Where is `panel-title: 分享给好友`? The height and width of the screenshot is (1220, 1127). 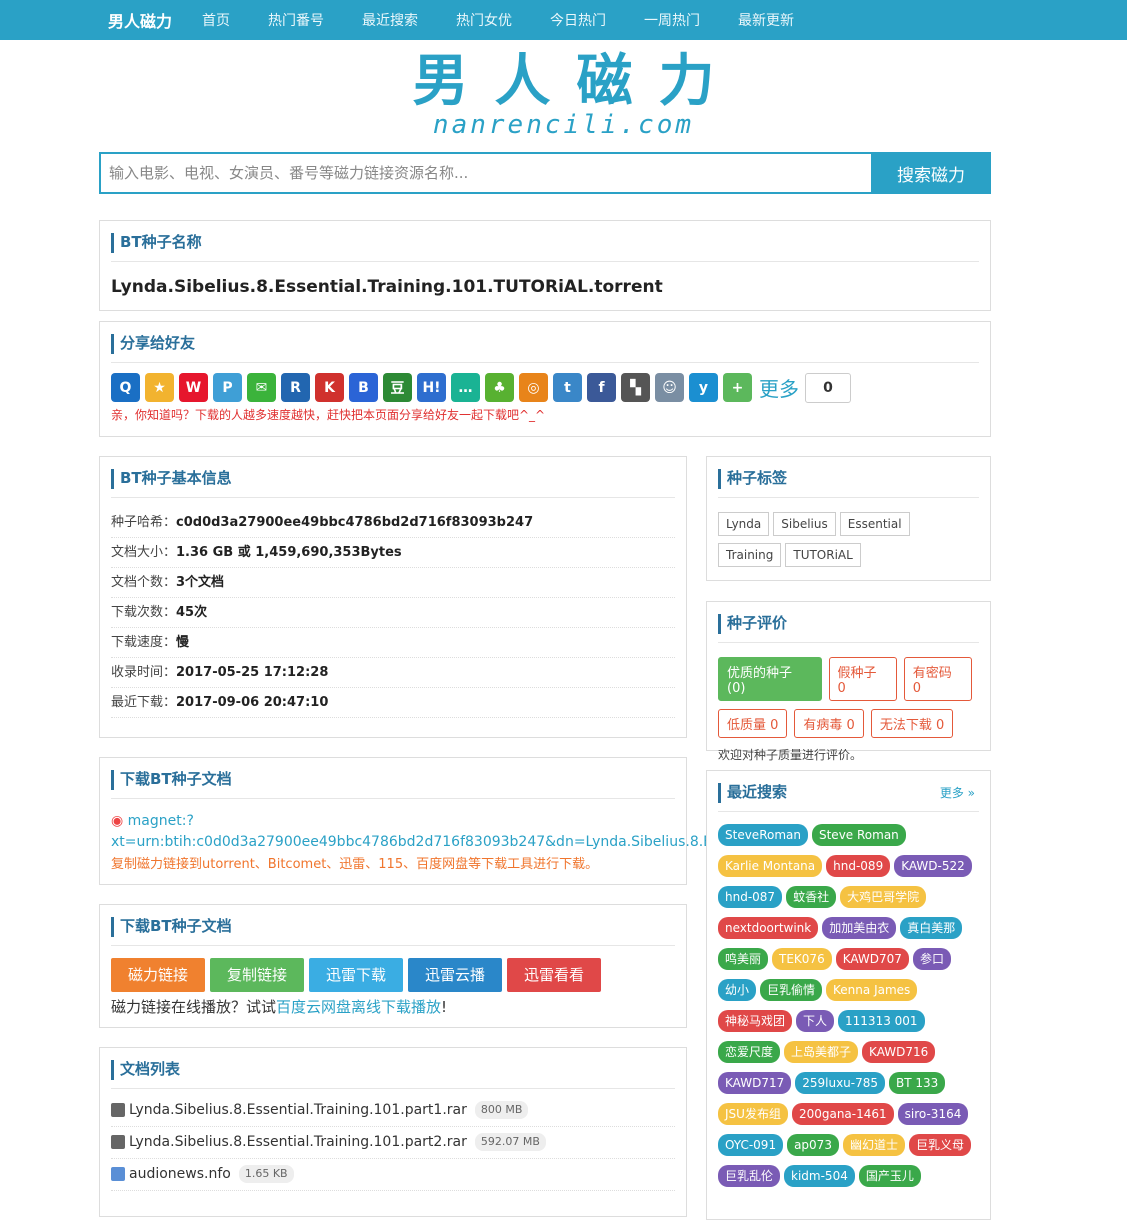
panel-title: 分享给好友 is located at coordinates (545, 347).